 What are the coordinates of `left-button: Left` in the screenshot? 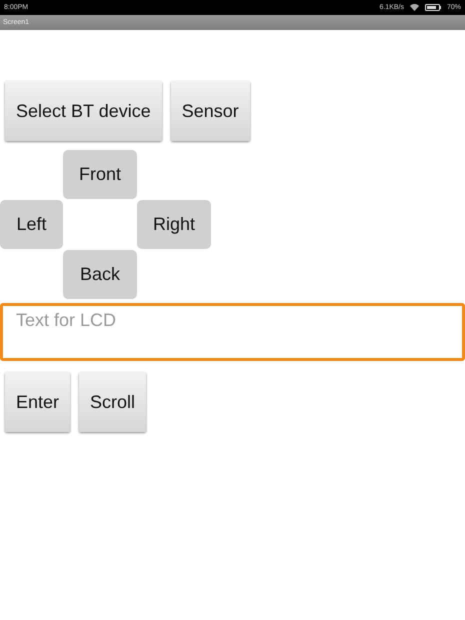 It's located at (31, 224).